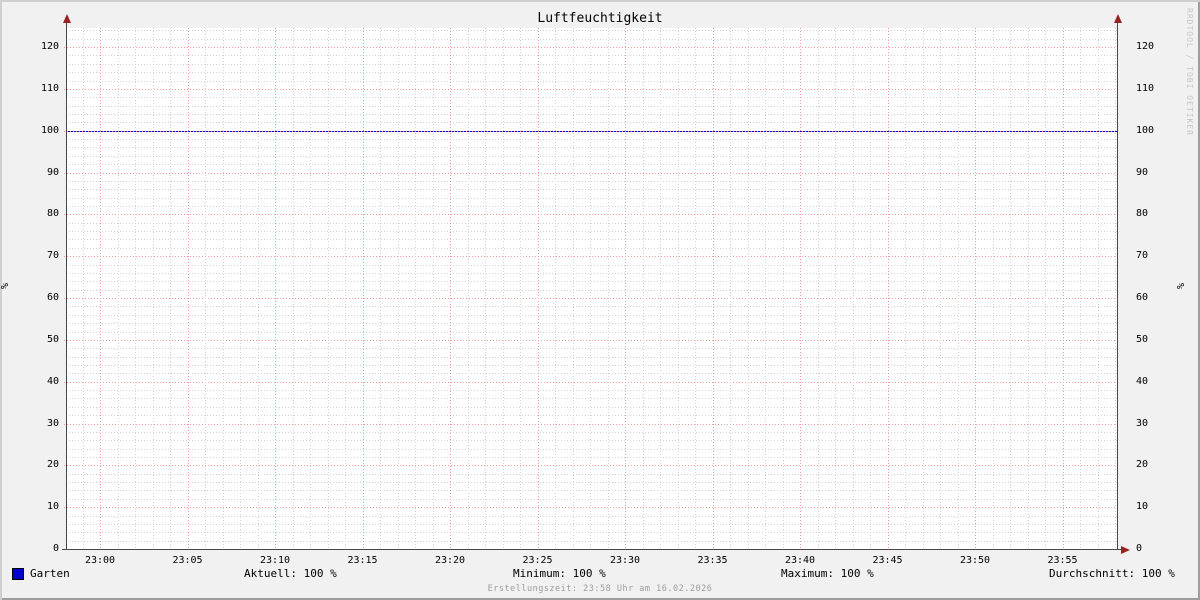 The image size is (1200, 600). I want to click on legend-label-garten: Garten, so click(50, 573).